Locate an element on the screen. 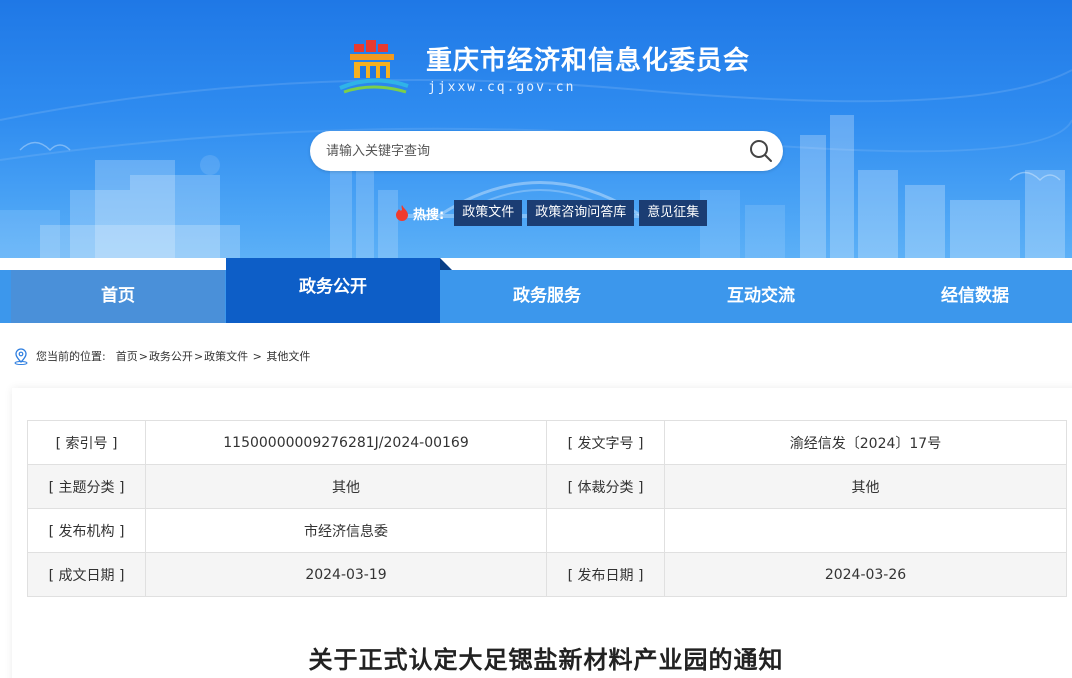  value-publish-date: 2024-03-26 is located at coordinates (865, 574).